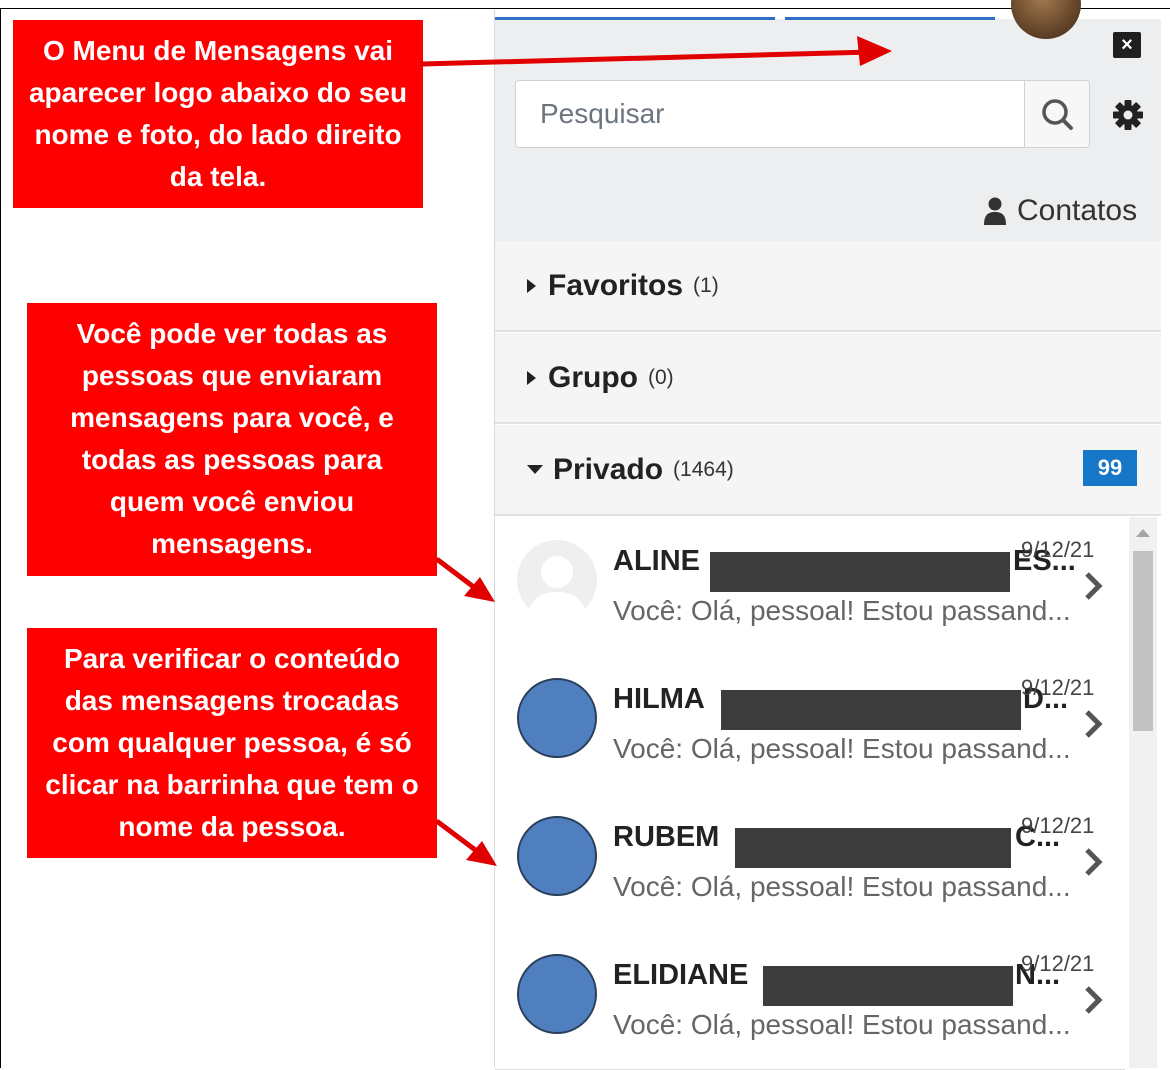 This screenshot has width=1170, height=1070. I want to click on scrollbar-thumb, so click(1143, 641).